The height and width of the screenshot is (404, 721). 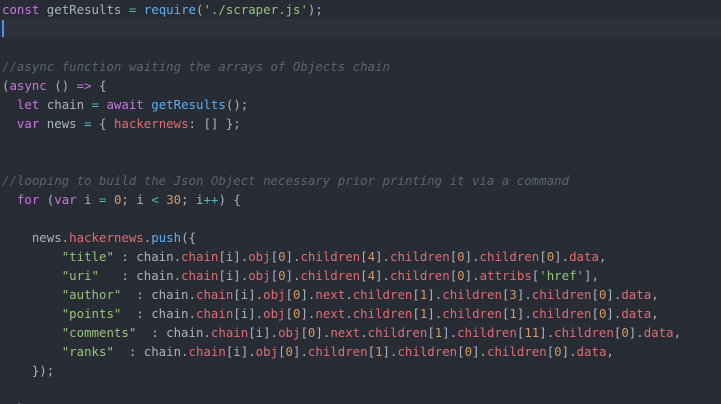 What do you see at coordinates (91, 294) in the screenshot?
I see `code-token: "author"` at bounding box center [91, 294].